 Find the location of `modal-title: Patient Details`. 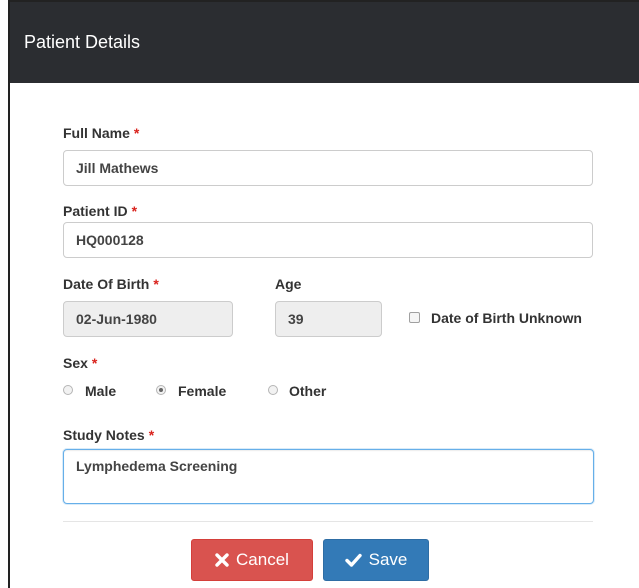

modal-title: Patient Details is located at coordinates (82, 42).